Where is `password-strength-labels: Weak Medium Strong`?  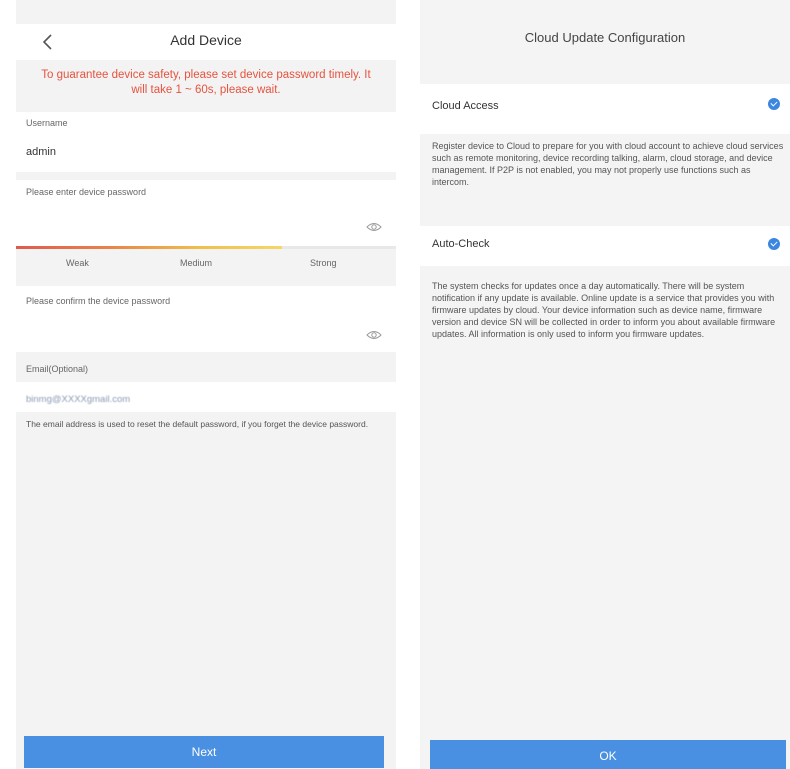
password-strength-labels: Weak Medium Strong is located at coordinates (206, 265).